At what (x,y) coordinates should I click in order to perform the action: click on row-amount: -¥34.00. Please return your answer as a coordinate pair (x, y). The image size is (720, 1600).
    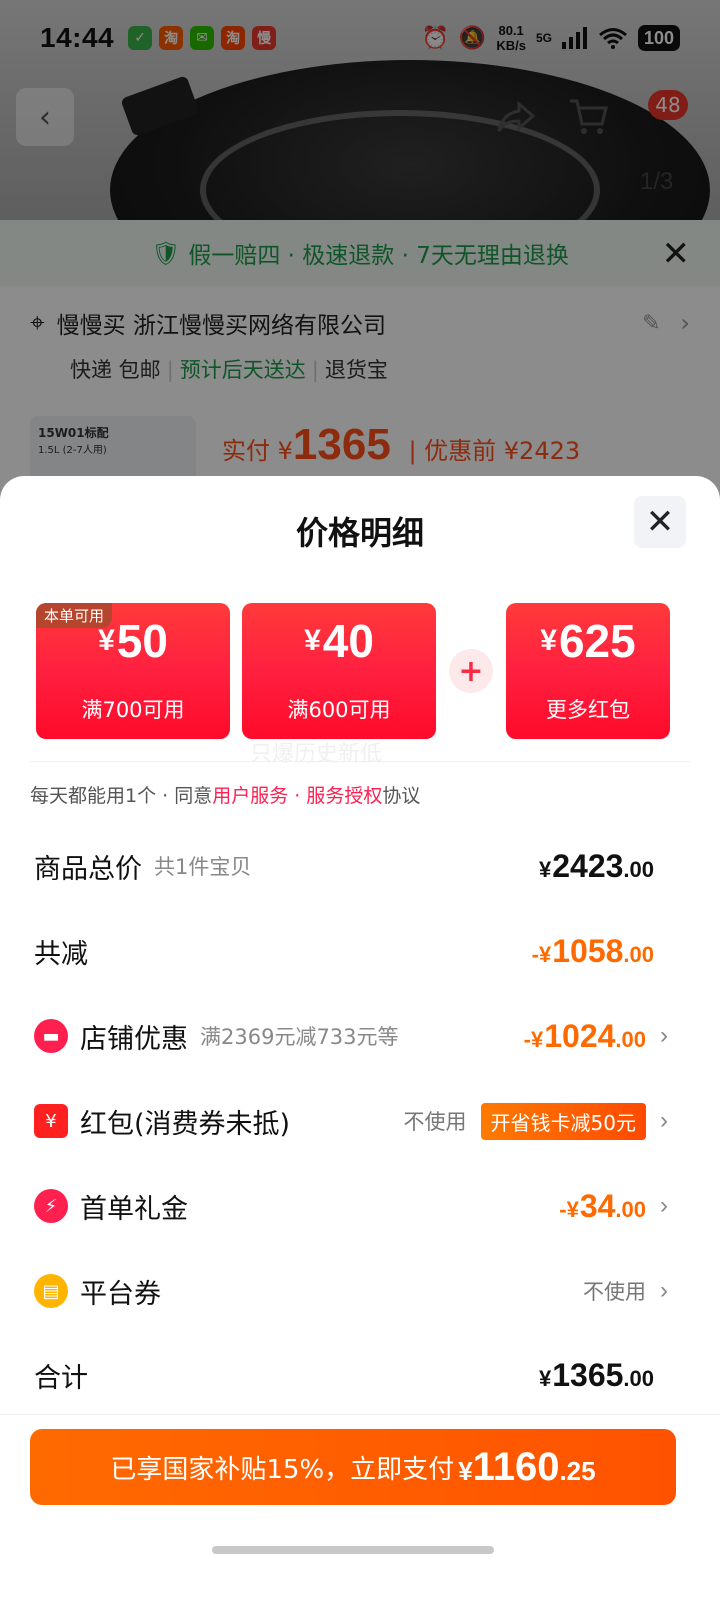
    Looking at the image, I should click on (602, 1206).